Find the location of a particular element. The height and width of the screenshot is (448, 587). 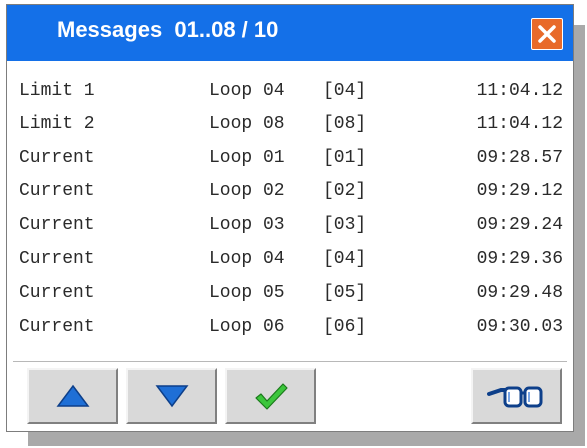

view-details-button is located at coordinates (516, 396).